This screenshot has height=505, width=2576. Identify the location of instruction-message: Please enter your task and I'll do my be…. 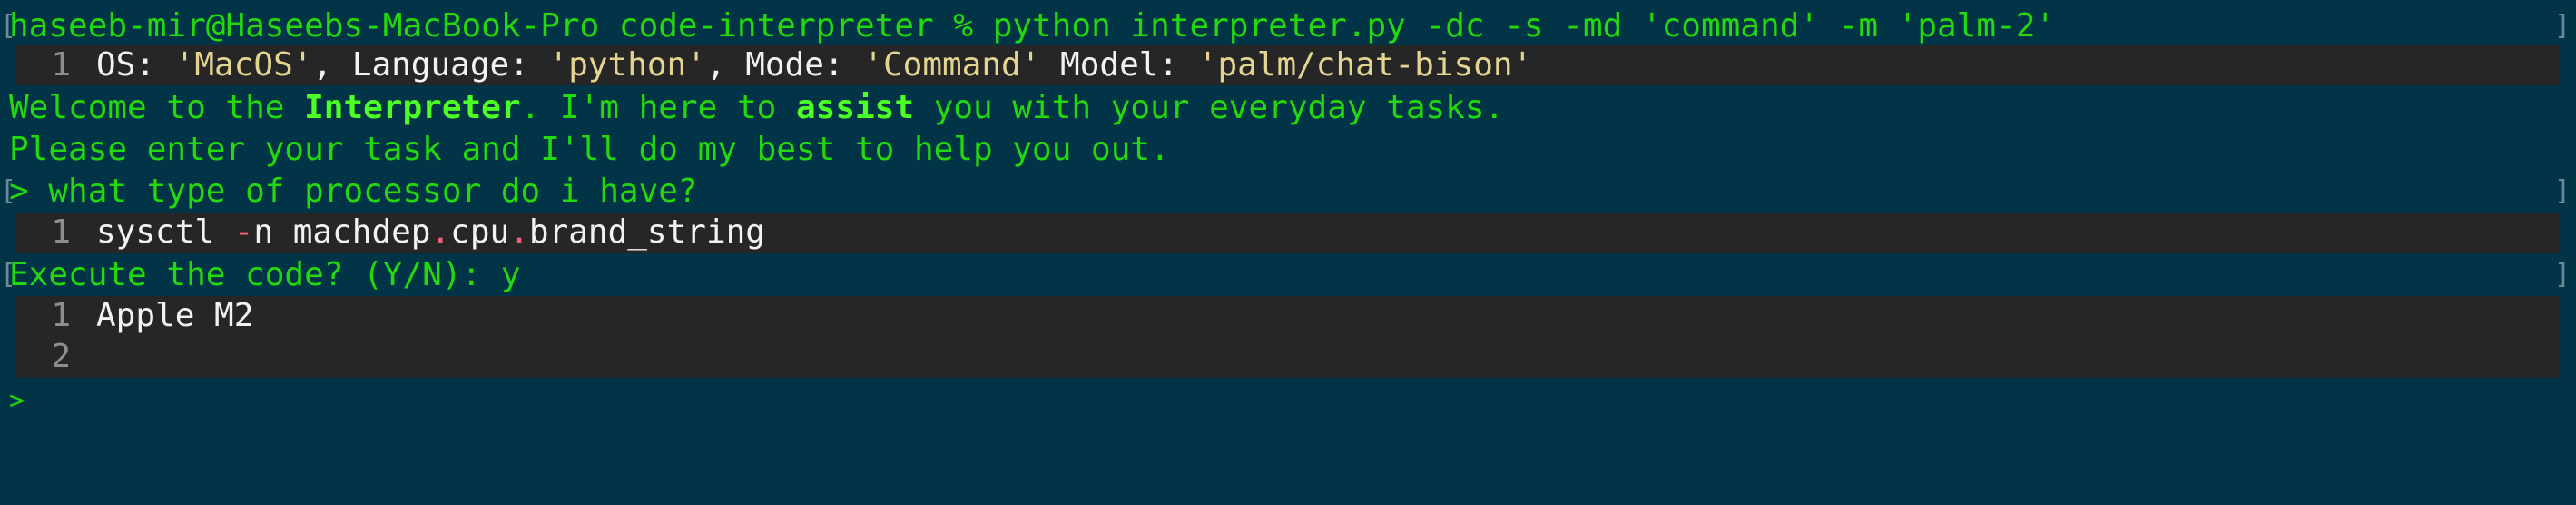
(1288, 150).